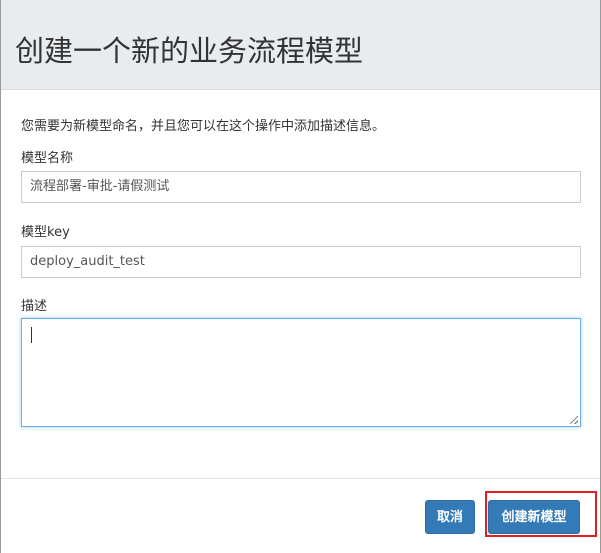  What do you see at coordinates (189, 51) in the screenshot?
I see `dialog-title: 创建一个新的业务流程模型` at bounding box center [189, 51].